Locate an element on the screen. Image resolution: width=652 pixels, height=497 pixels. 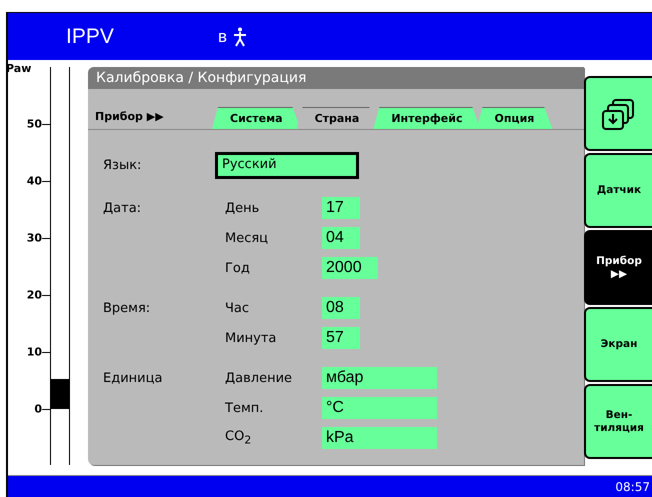
tick-label: 40 is located at coordinates (34, 181).